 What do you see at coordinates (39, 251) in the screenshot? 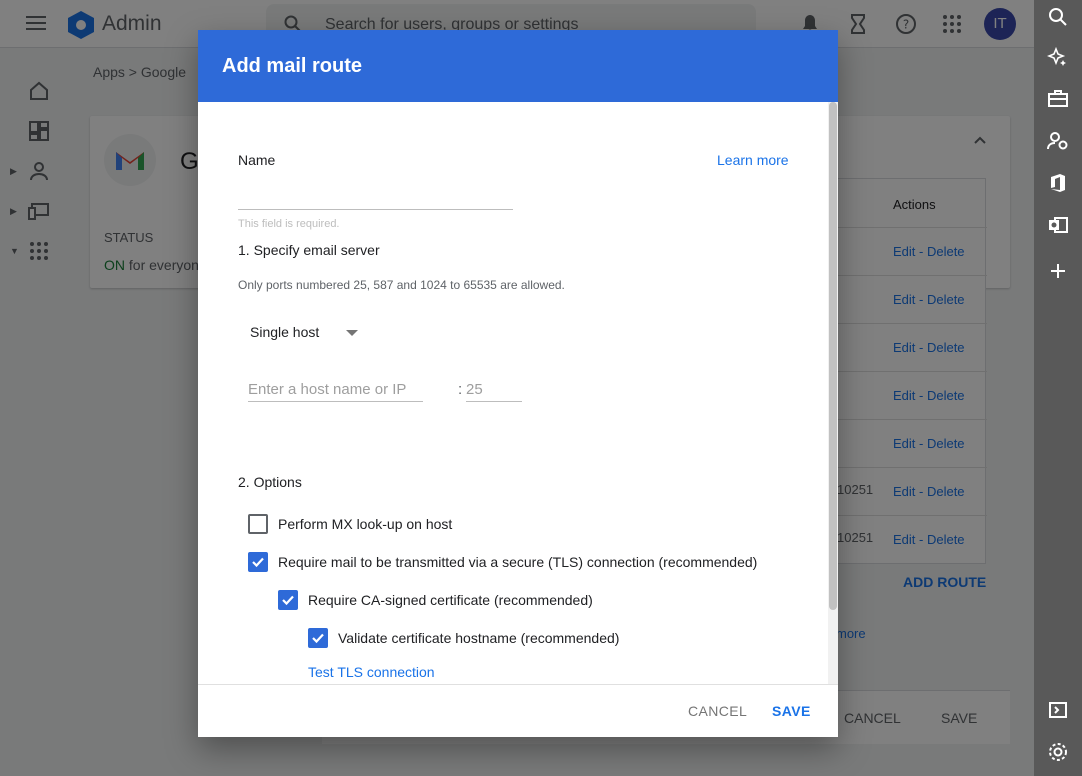
I see `apps-icon` at bounding box center [39, 251].